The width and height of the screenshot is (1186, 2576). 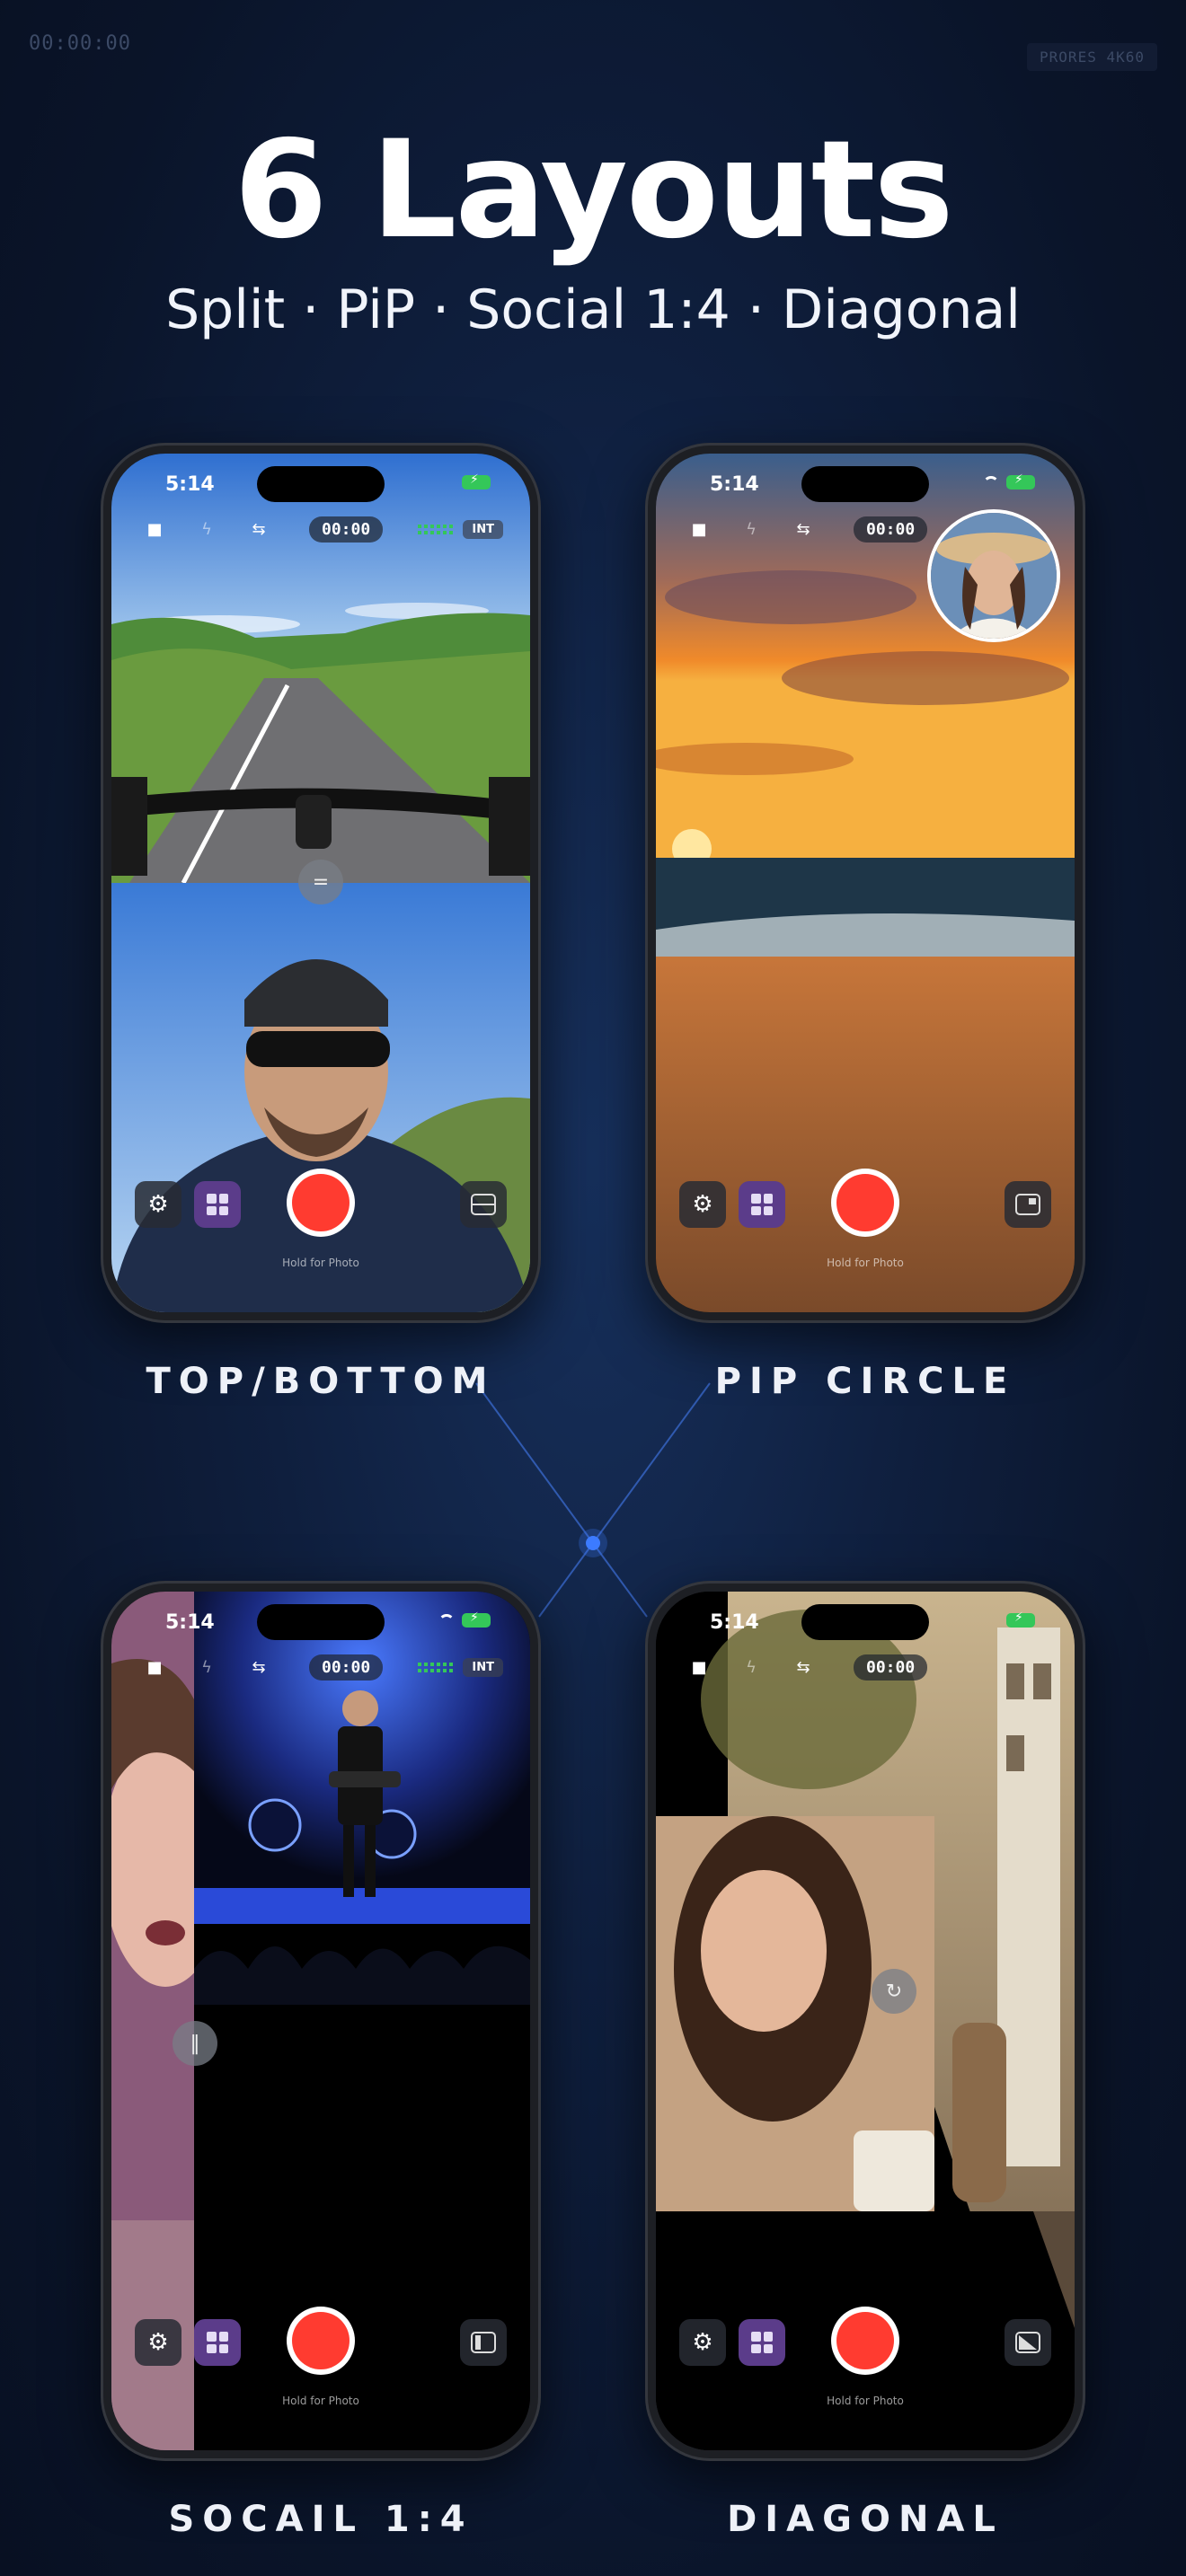 I want to click on layout-label-social: SOCAIL 1:4, so click(x=321, y=2519).